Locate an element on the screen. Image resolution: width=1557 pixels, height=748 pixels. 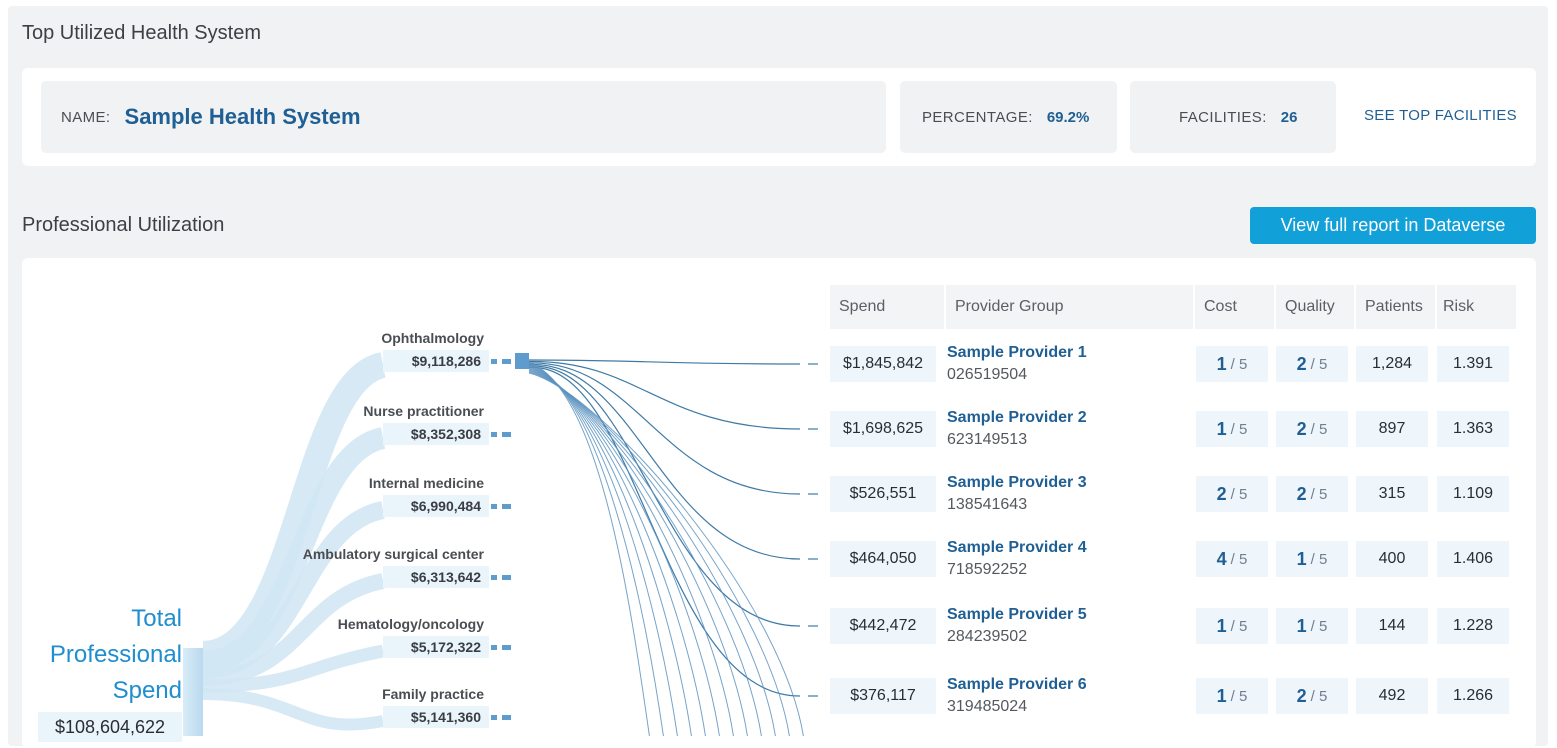
provider-id: 284239502 is located at coordinates (987, 636).